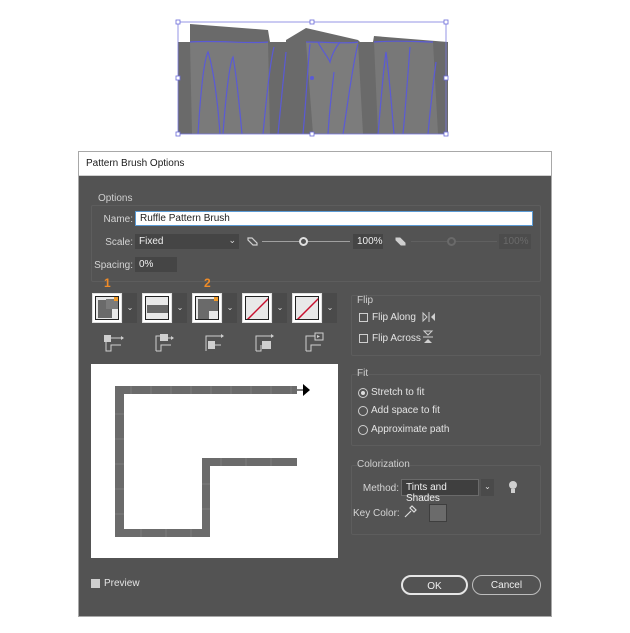  What do you see at coordinates (230, 308) in the screenshot?
I see `inner-corner-tile-dropdown: ⌄` at bounding box center [230, 308].